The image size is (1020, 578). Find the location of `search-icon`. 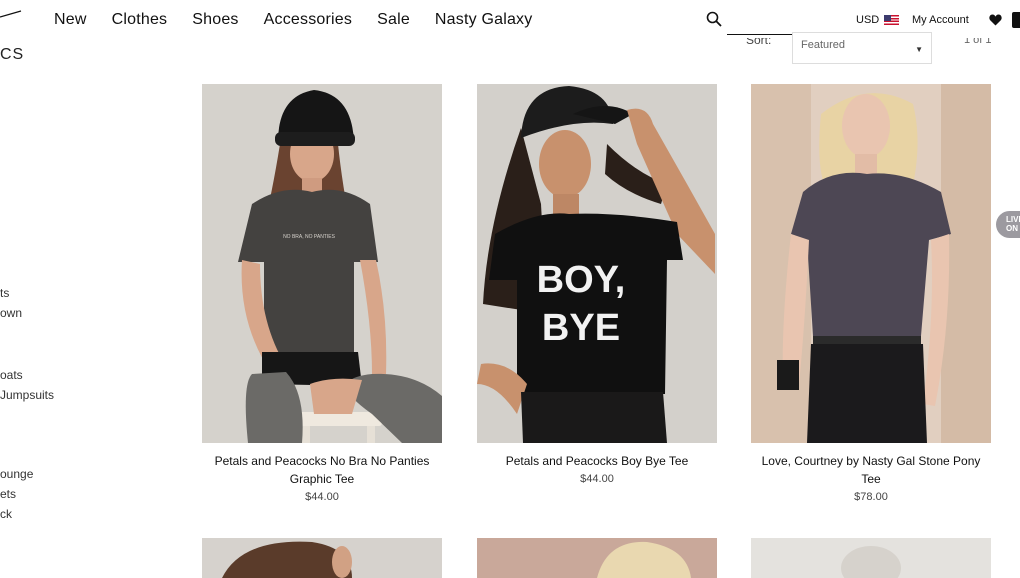

search-icon is located at coordinates (714, 19).